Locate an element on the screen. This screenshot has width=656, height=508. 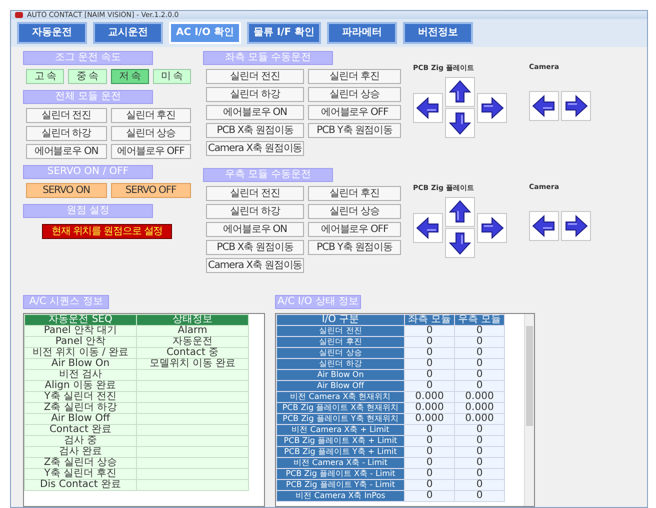
table-cell: Contact 중 is located at coordinates (192, 353).